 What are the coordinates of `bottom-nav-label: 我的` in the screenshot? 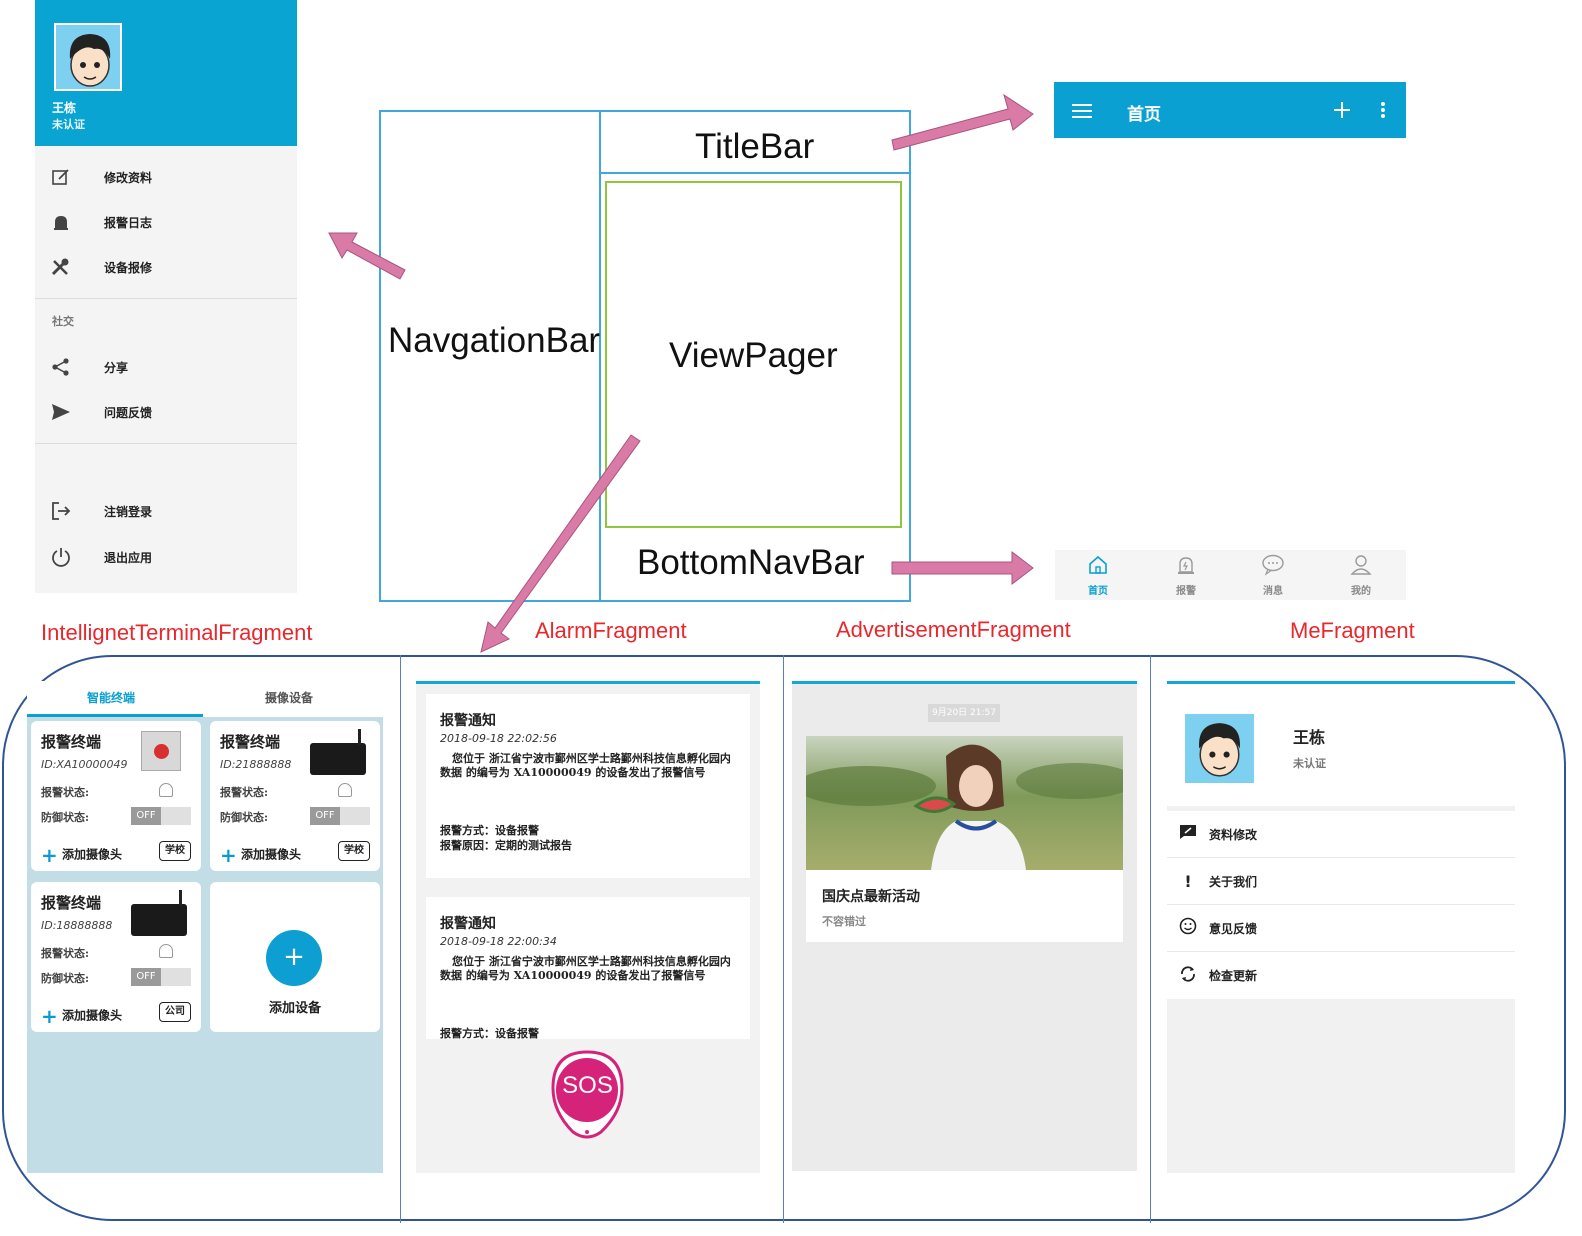 It's located at (1361, 591).